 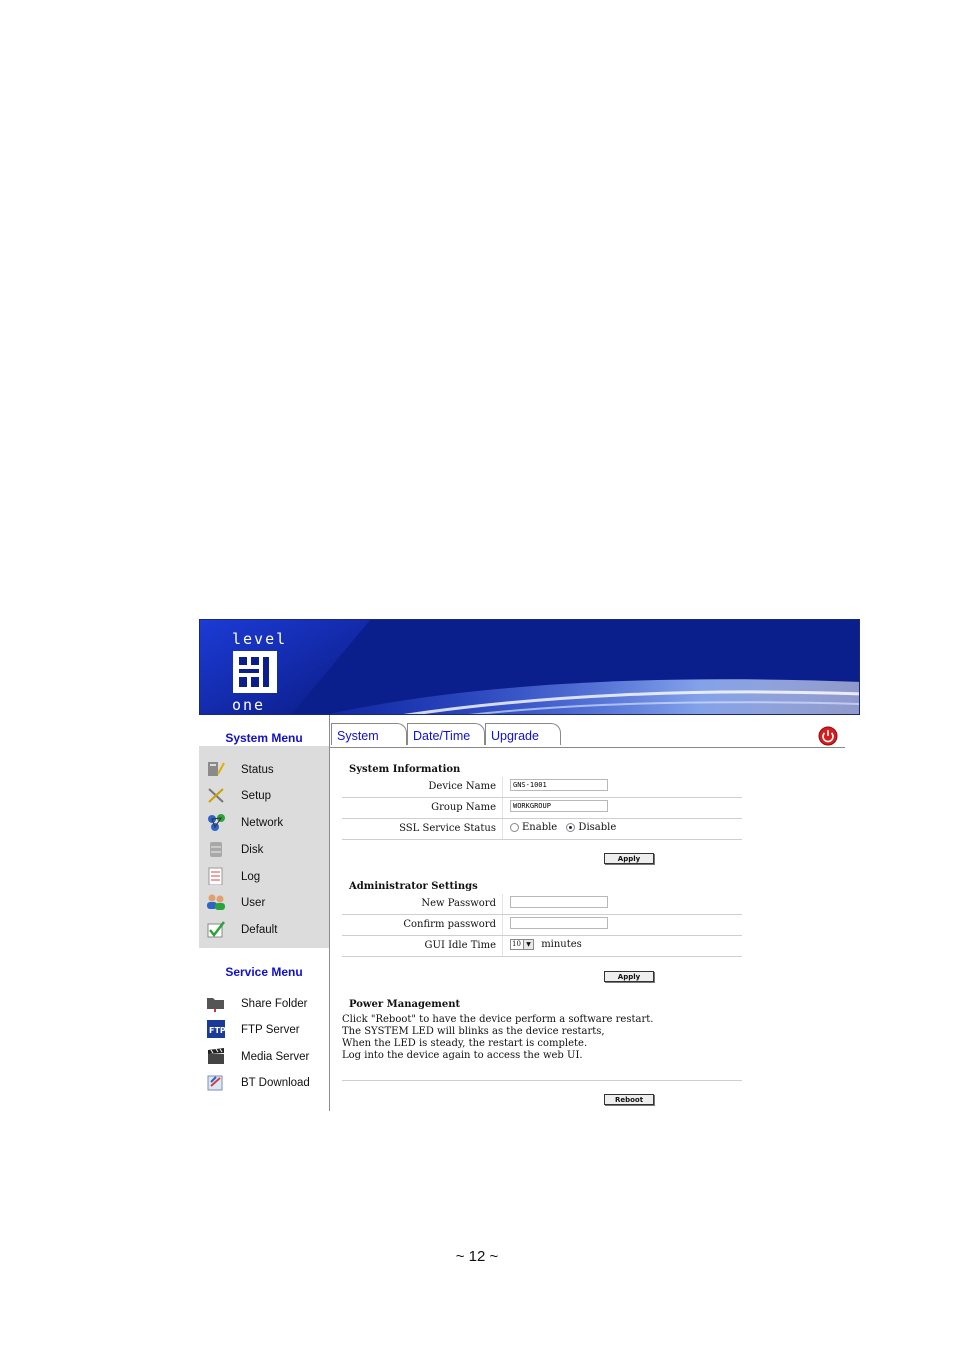 I want to click on confirm-password-row: Confirm password, so click(x=542, y=925).